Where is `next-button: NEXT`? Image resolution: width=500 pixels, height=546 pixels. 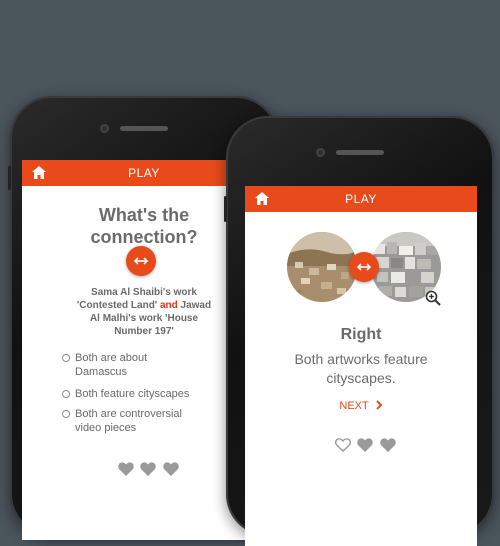 next-button: NEXT is located at coordinates (361, 406).